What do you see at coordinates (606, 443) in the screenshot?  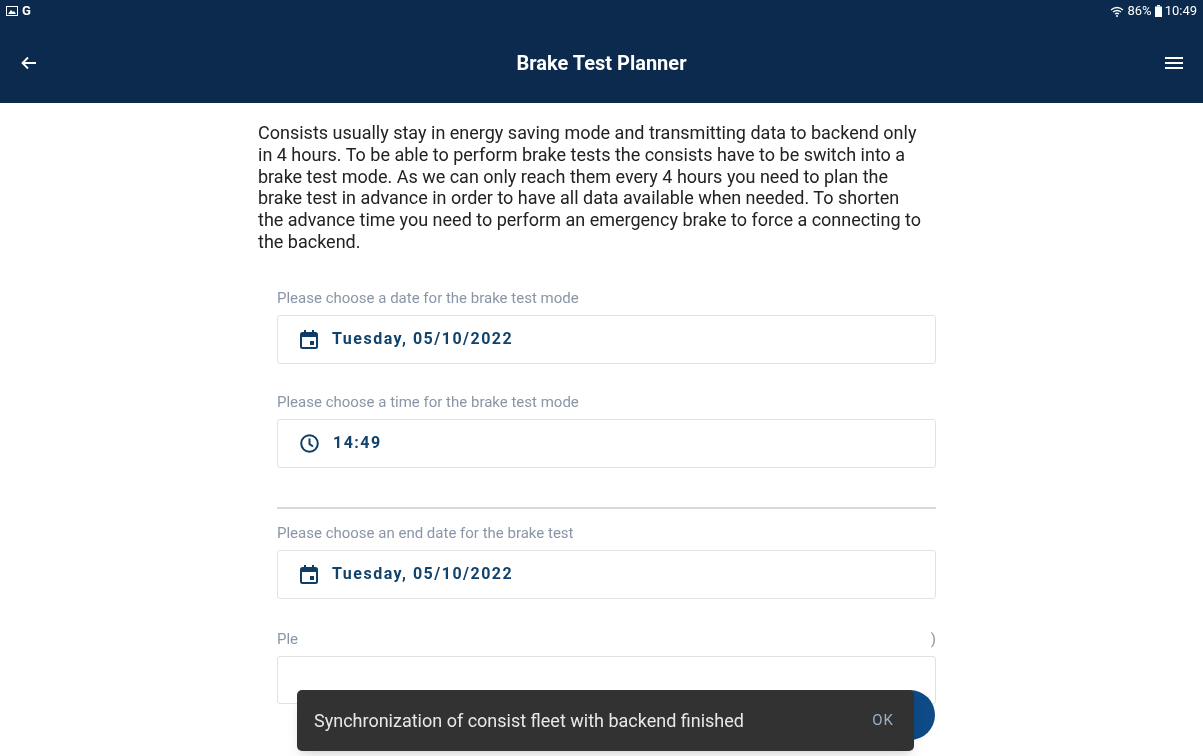 I see `time-field: 14:49` at bounding box center [606, 443].